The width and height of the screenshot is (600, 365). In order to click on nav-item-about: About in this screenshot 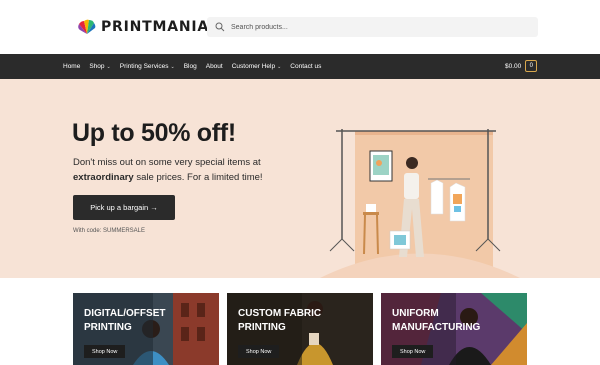, I will do `click(214, 66)`.